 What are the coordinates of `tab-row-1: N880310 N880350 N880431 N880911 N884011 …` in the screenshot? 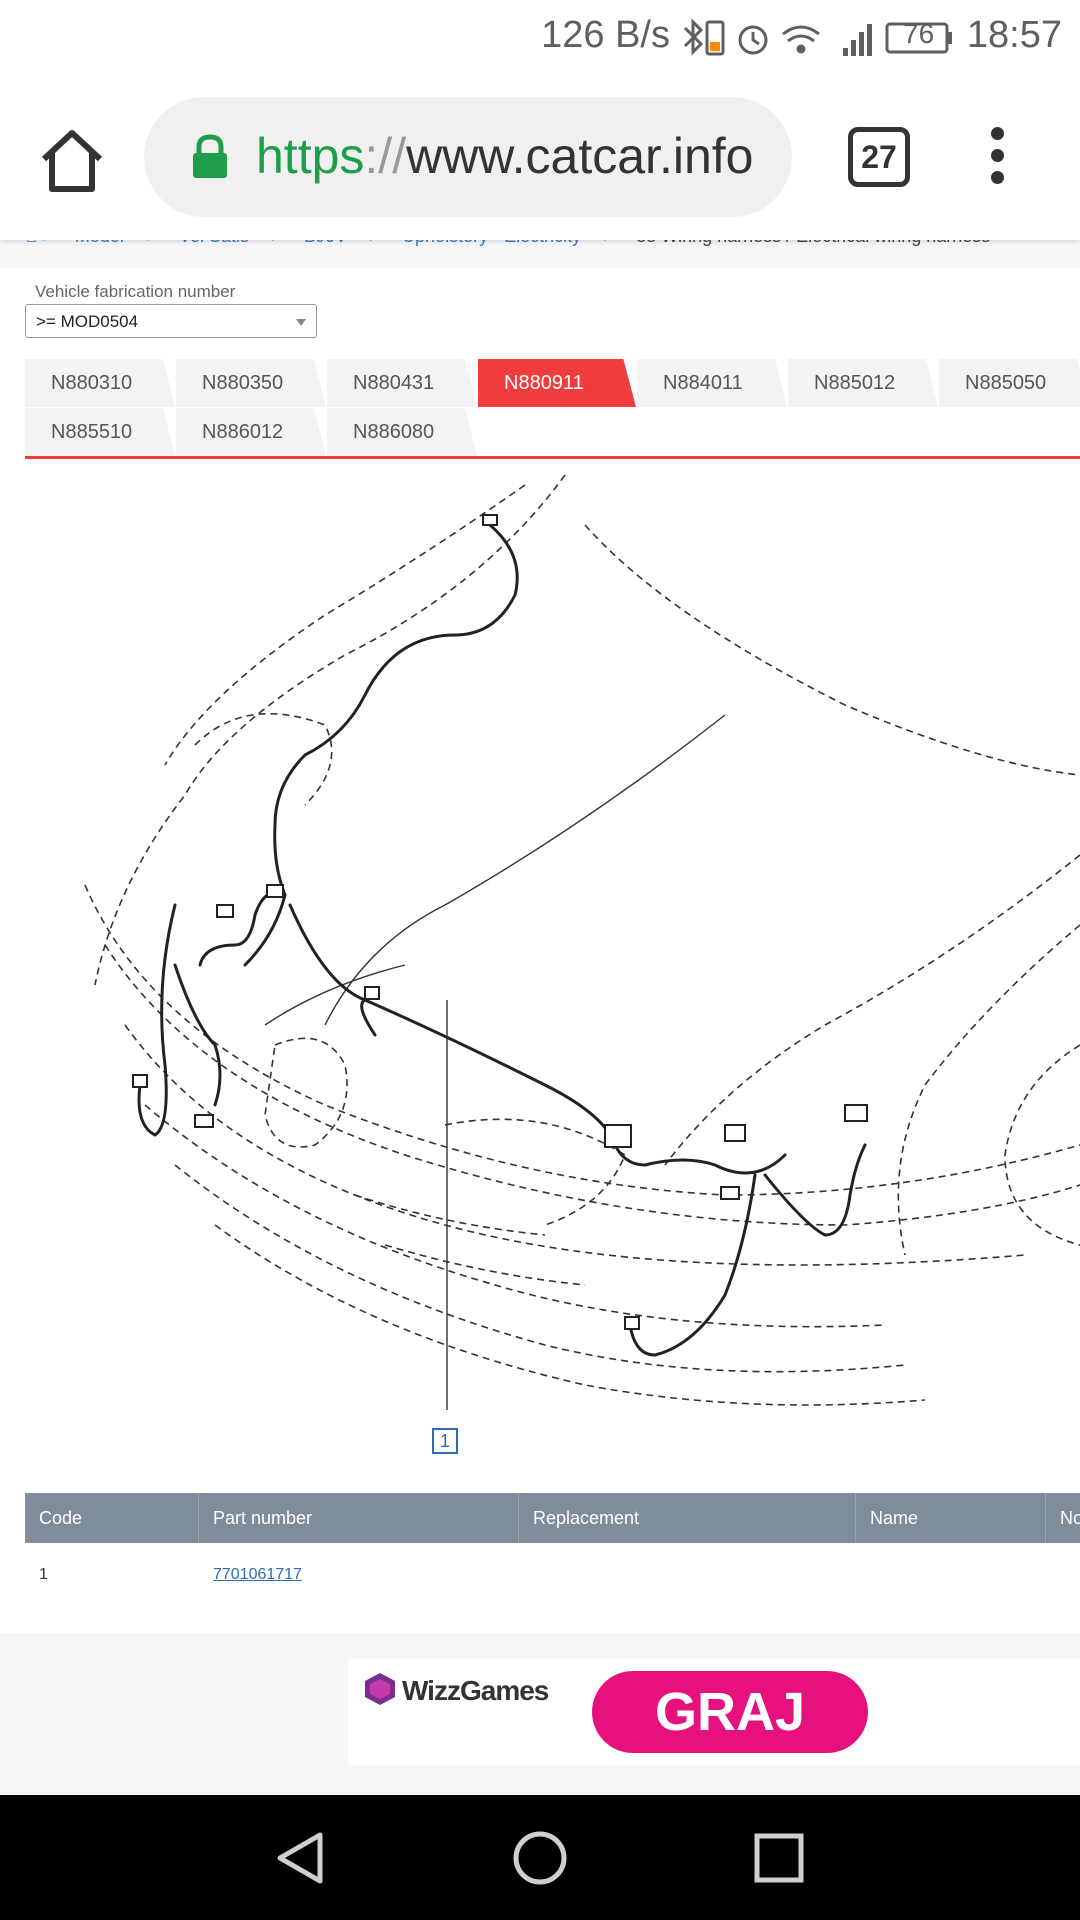 It's located at (552, 383).